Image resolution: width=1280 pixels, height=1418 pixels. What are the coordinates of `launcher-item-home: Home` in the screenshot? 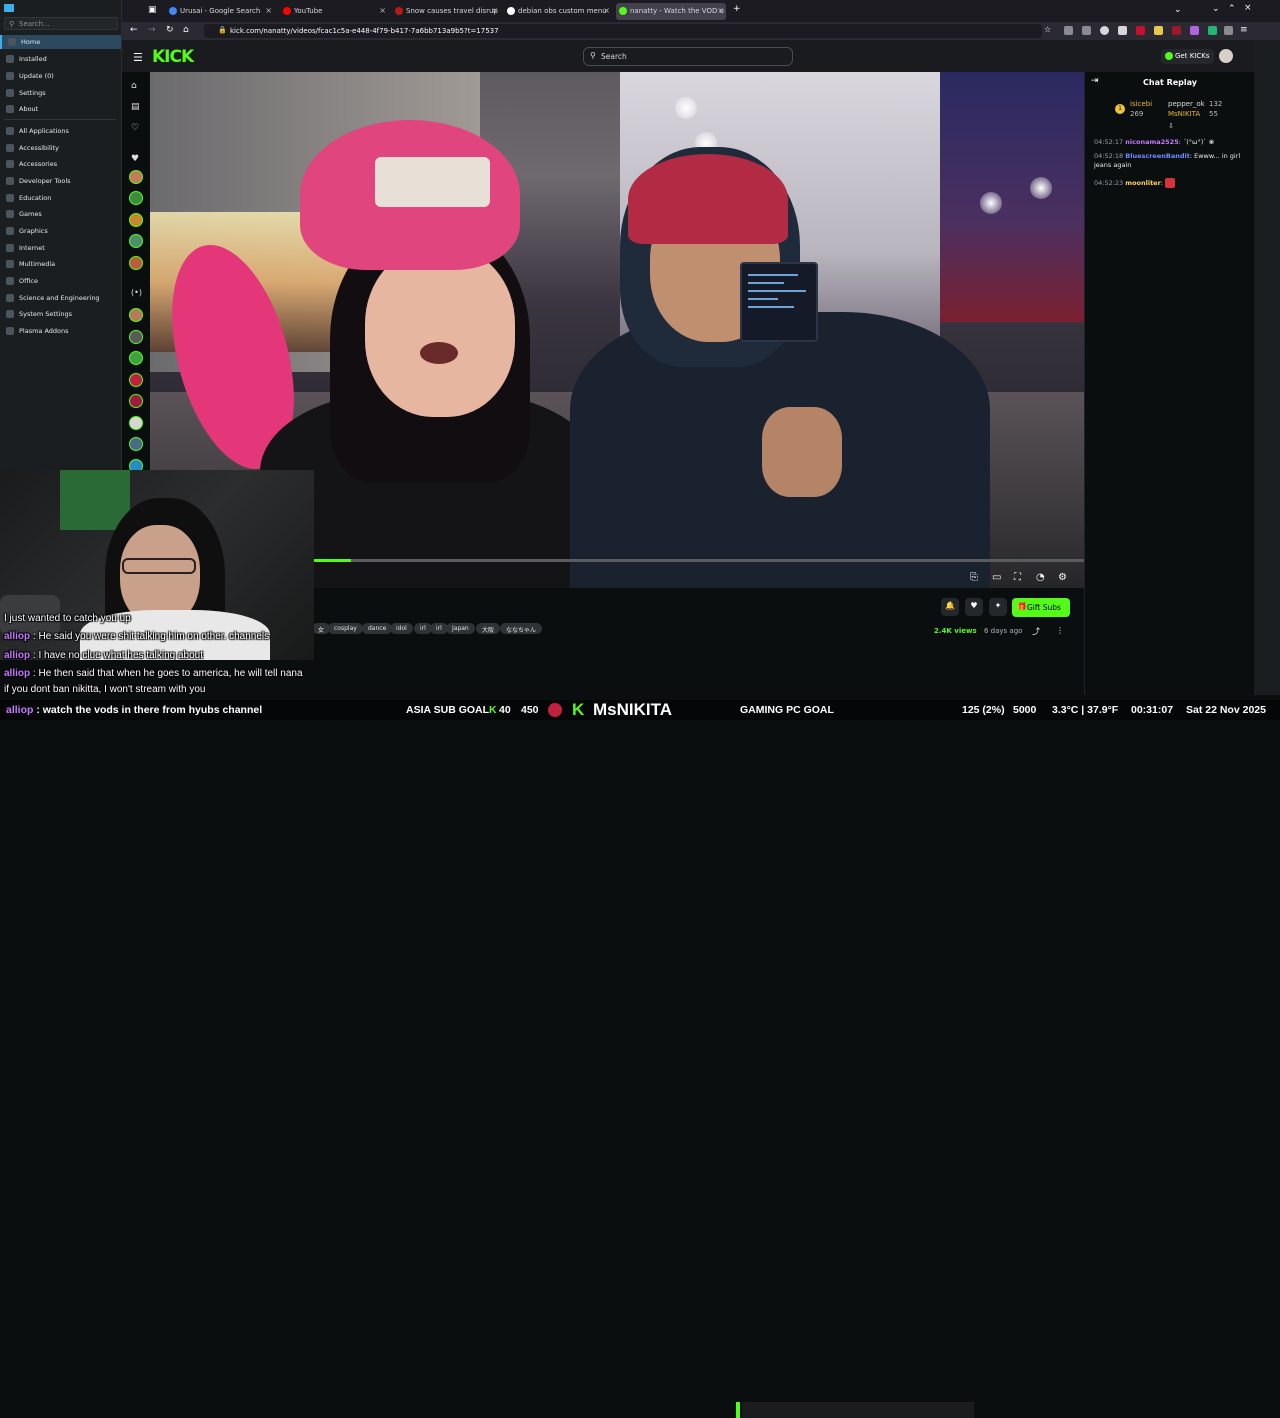 It's located at (60, 42).